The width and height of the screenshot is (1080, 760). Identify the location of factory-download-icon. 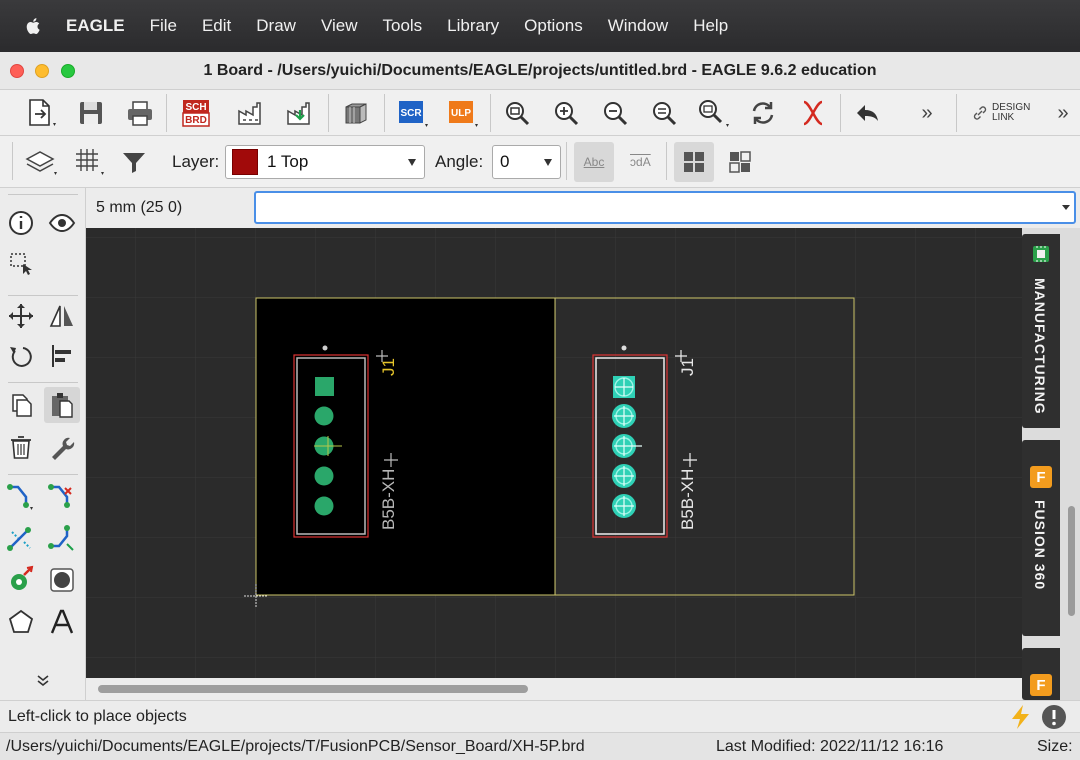
(298, 113).